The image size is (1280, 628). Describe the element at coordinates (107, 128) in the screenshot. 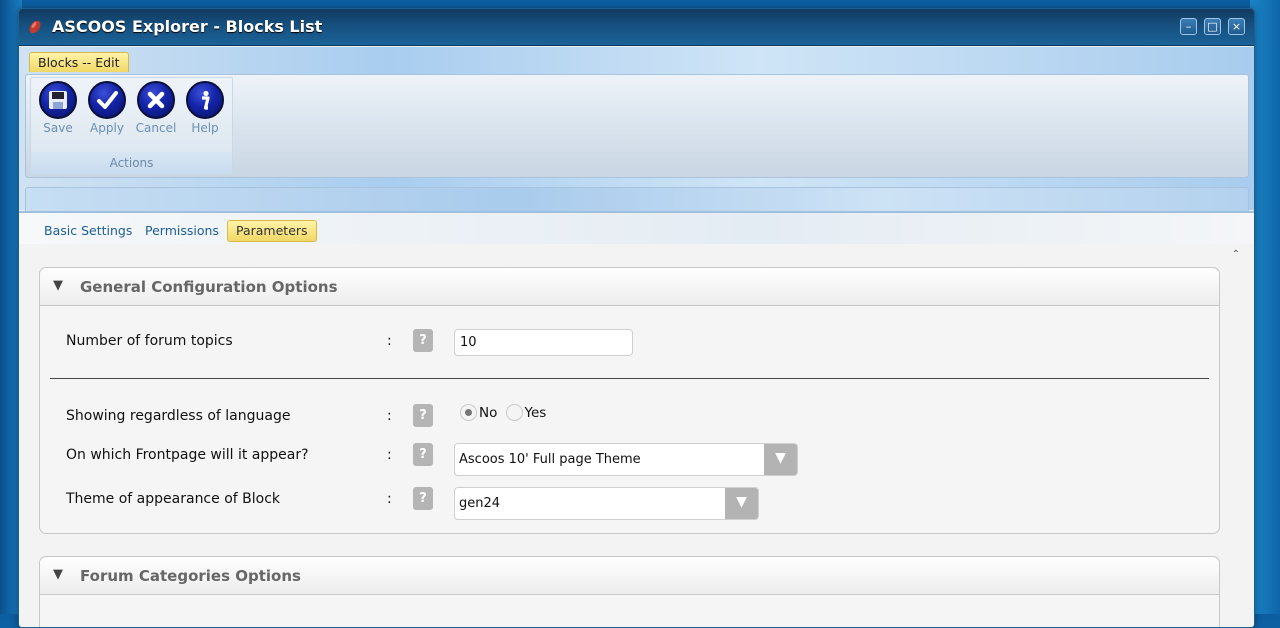

I see `apply-label: Apply` at that location.